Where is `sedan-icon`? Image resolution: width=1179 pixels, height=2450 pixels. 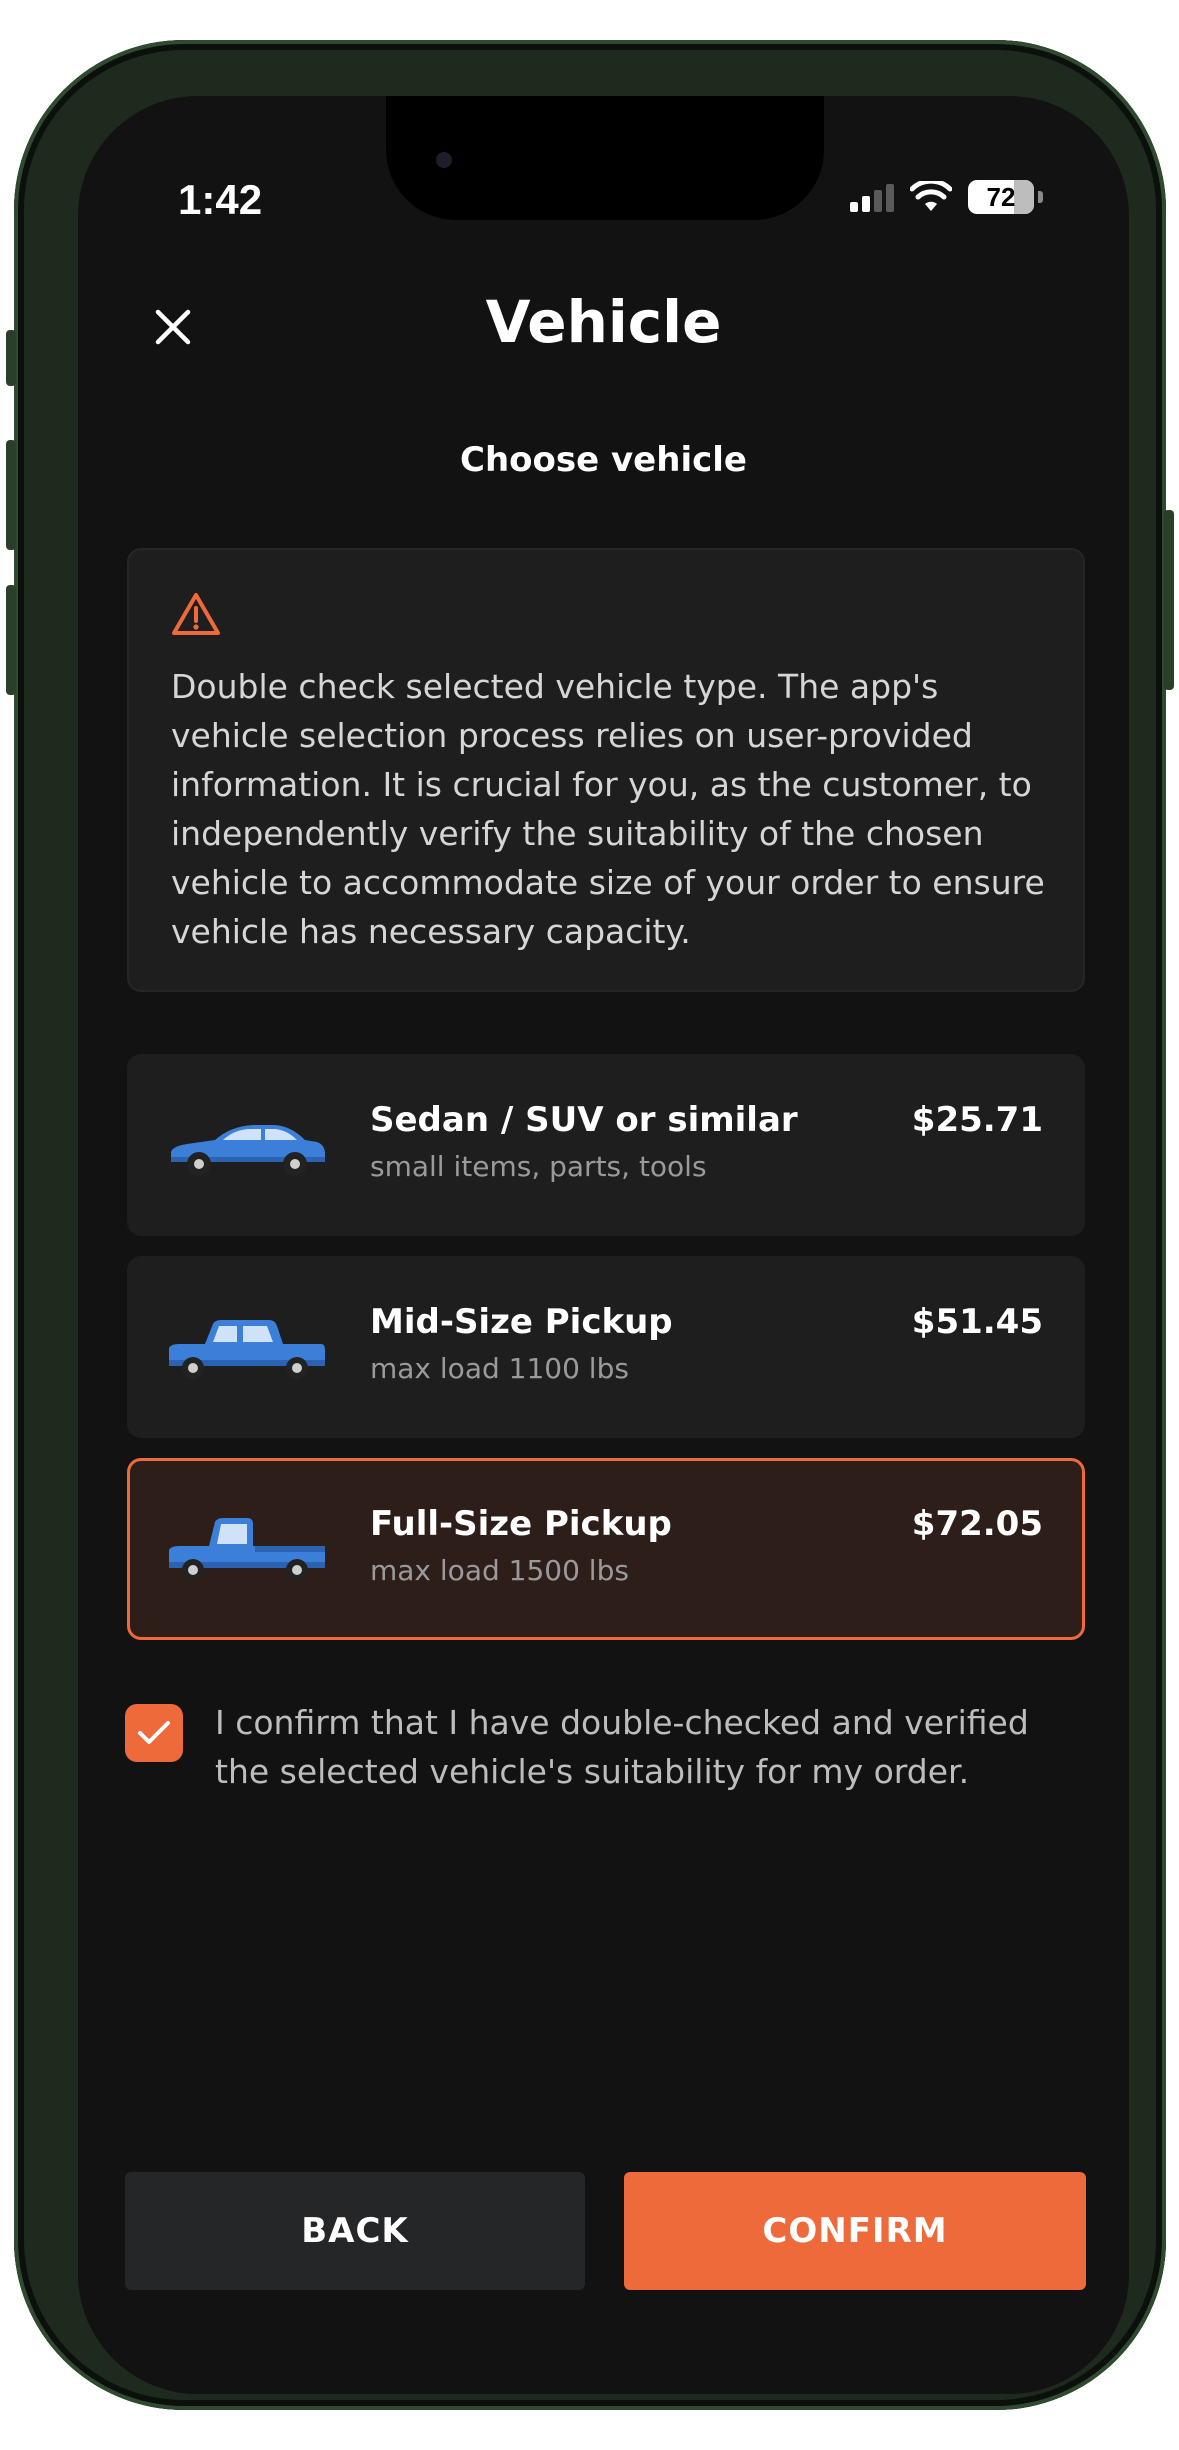
sedan-icon is located at coordinates (248, 1150).